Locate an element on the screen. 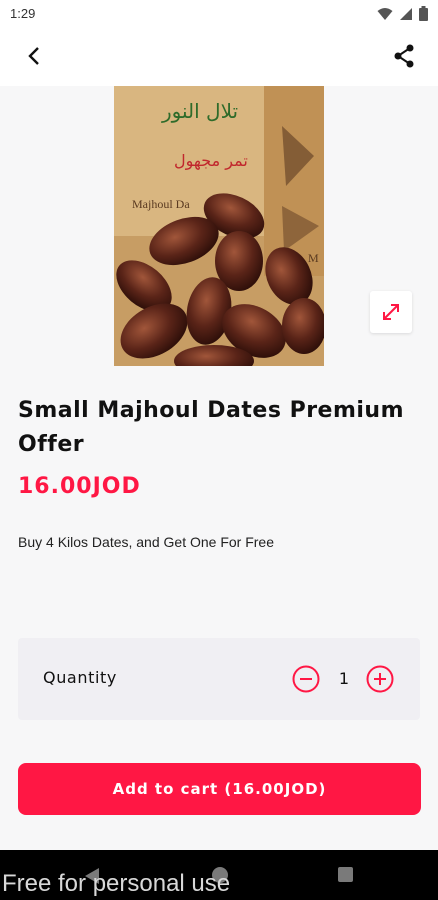 The height and width of the screenshot is (900, 438). share-icon is located at coordinates (404, 56).